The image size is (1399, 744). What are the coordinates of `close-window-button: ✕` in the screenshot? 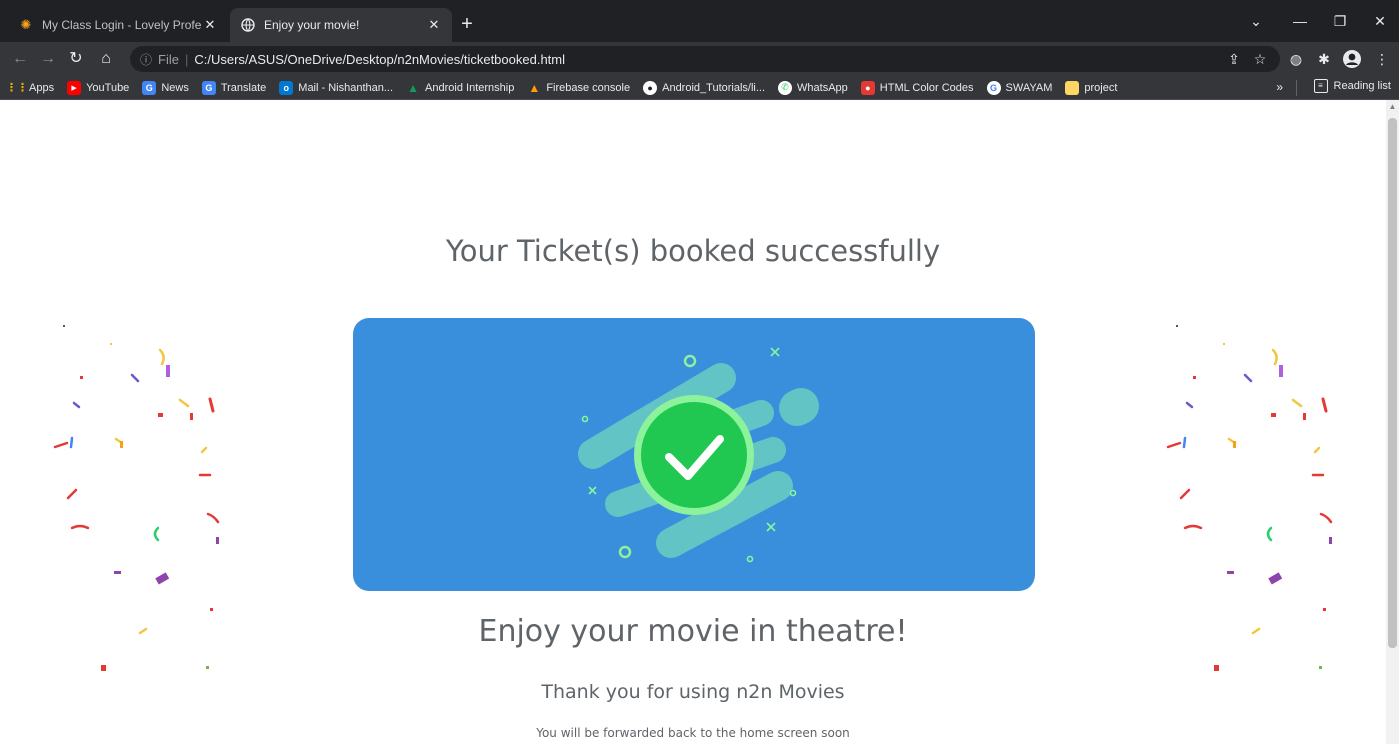 It's located at (1379, 21).